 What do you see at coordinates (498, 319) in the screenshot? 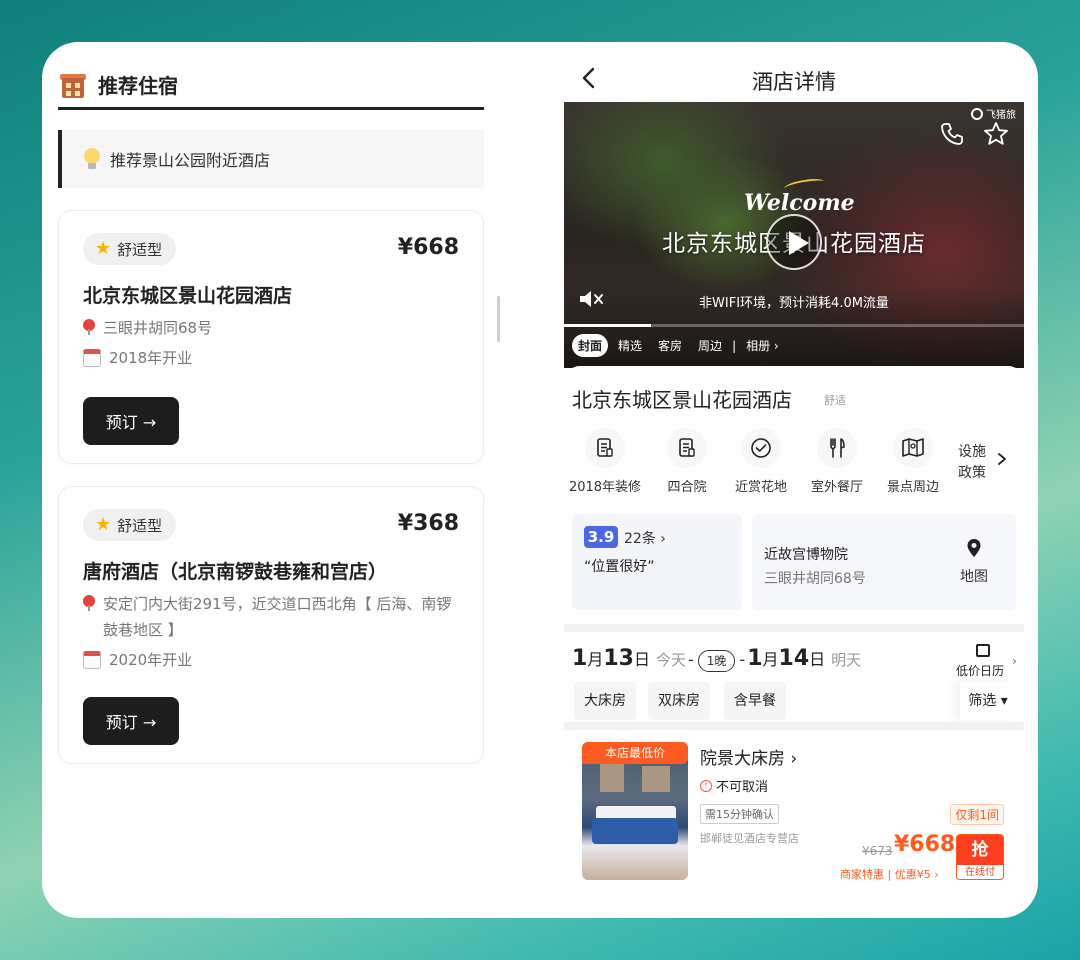
I see `panel-resize-handle` at bounding box center [498, 319].